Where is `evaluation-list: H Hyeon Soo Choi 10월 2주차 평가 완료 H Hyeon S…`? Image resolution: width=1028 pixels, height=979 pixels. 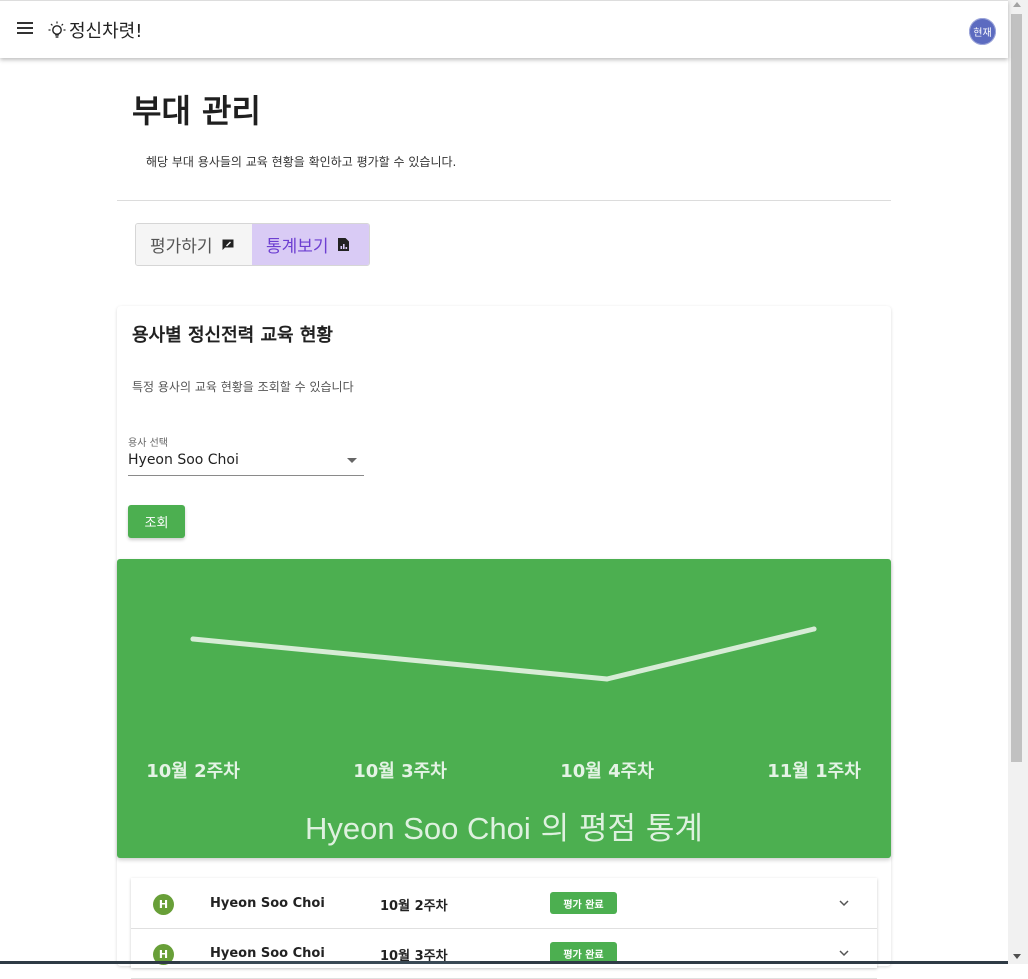 evaluation-list: H Hyeon Soo Choi 10월 2주차 평가 완료 H Hyeon S… is located at coordinates (504, 928).